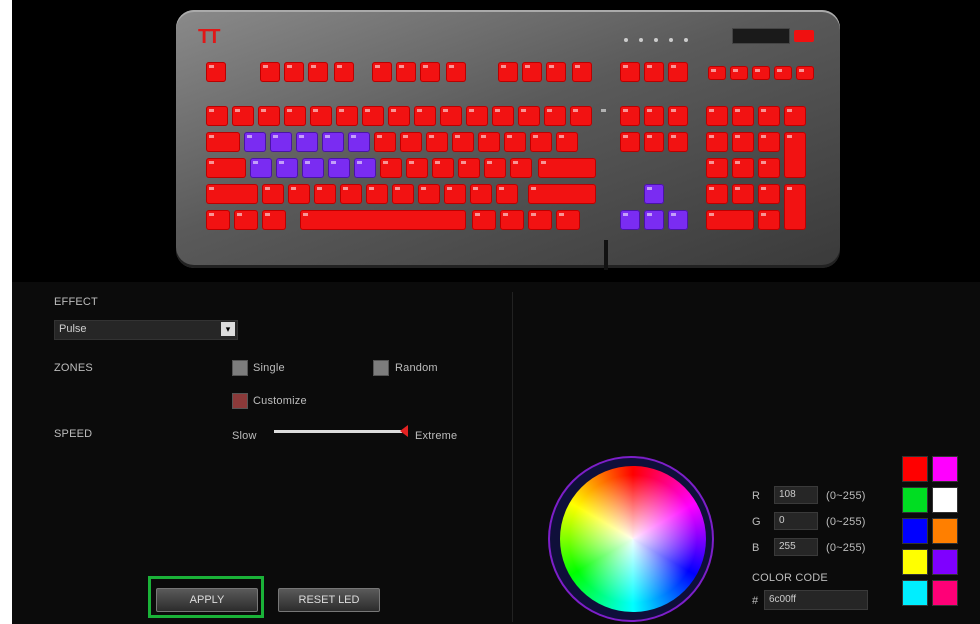 This screenshot has width=980, height=624. What do you see at coordinates (796, 521) in the screenshot?
I see `green-input: 0` at bounding box center [796, 521].